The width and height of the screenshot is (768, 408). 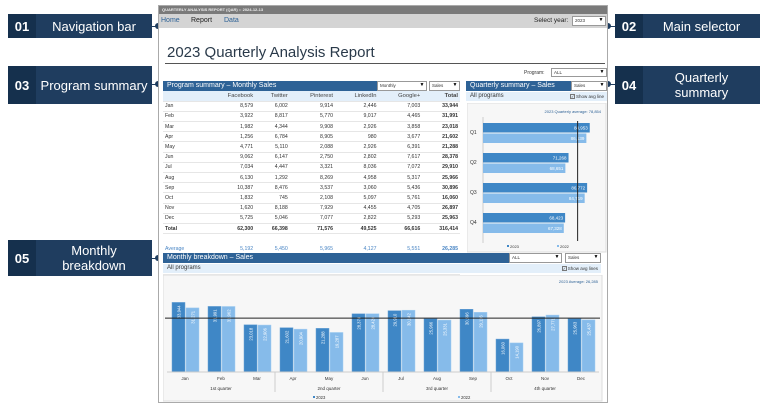 I want to click on bar-label: 14,190, so click(x=517, y=351).